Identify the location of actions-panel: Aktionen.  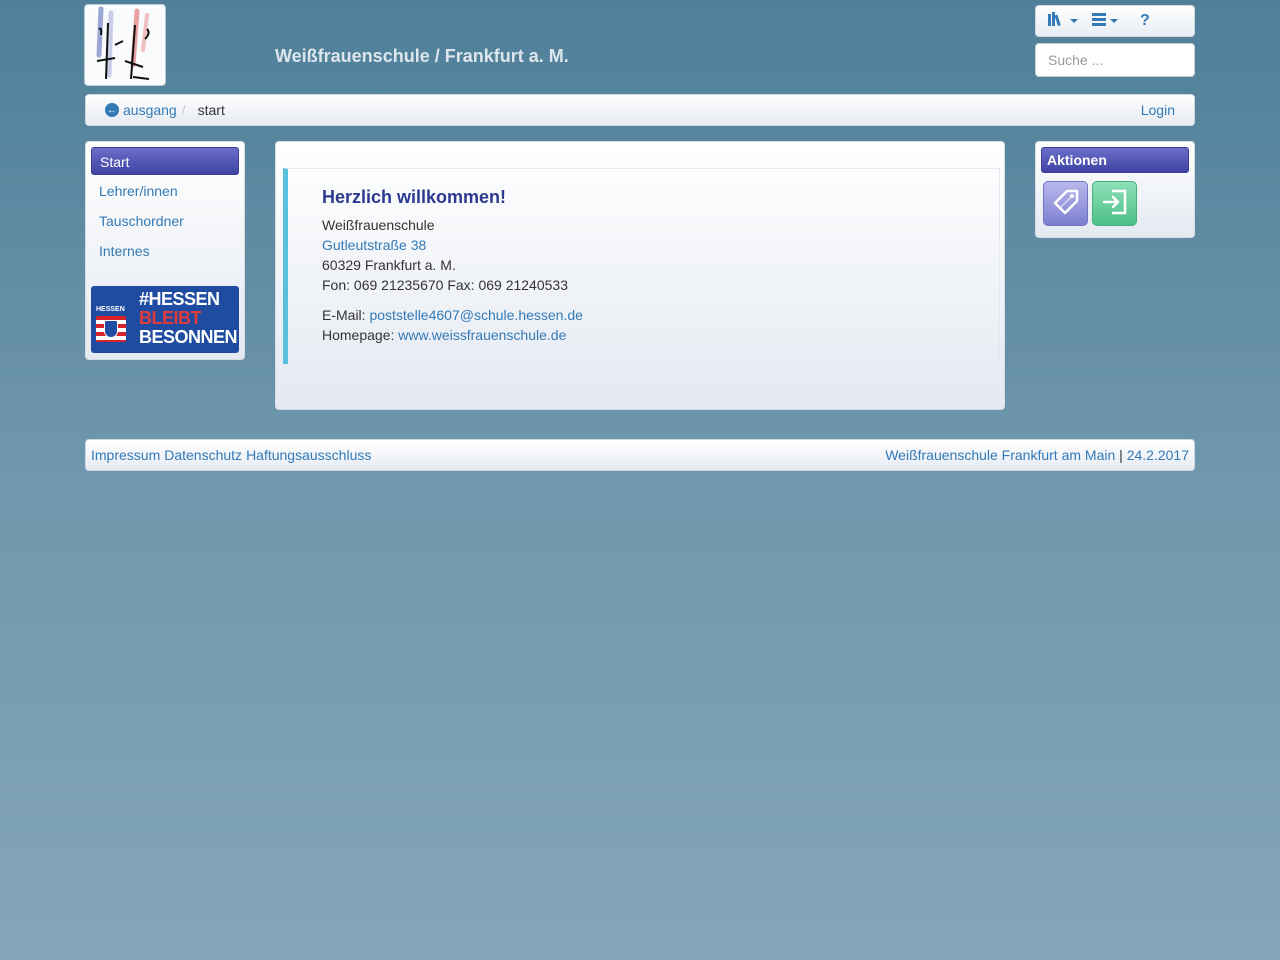
(1115, 189).